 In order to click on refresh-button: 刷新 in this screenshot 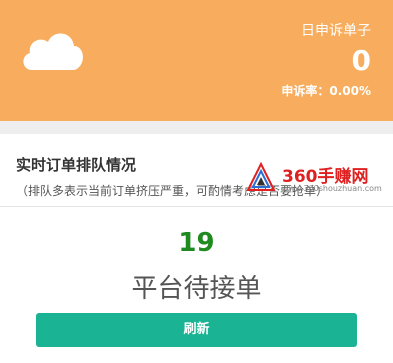, I will do `click(196, 330)`.